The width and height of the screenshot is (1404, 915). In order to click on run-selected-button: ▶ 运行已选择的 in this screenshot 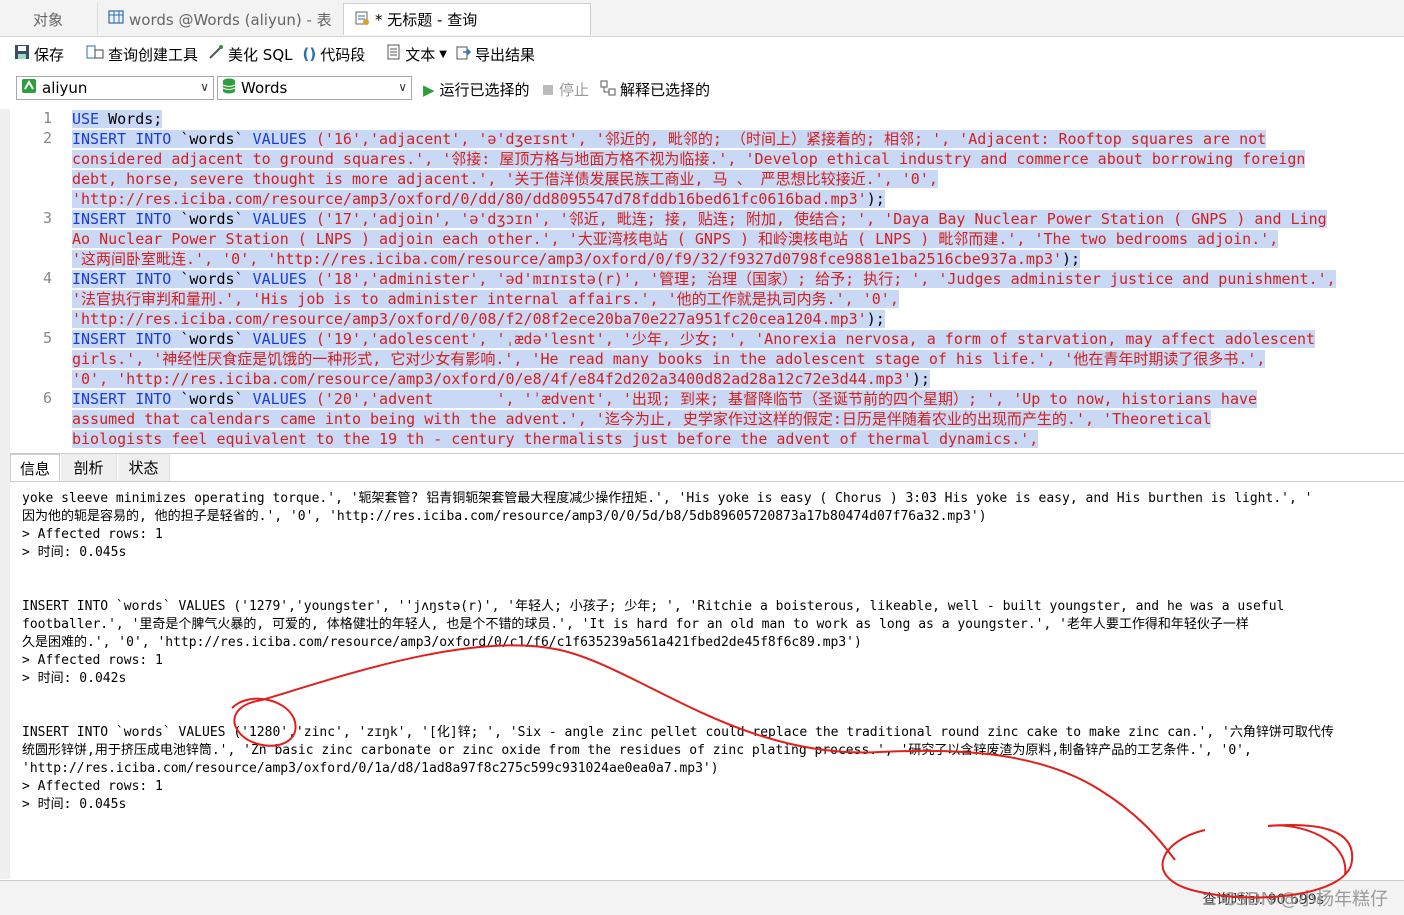, I will do `click(476, 89)`.